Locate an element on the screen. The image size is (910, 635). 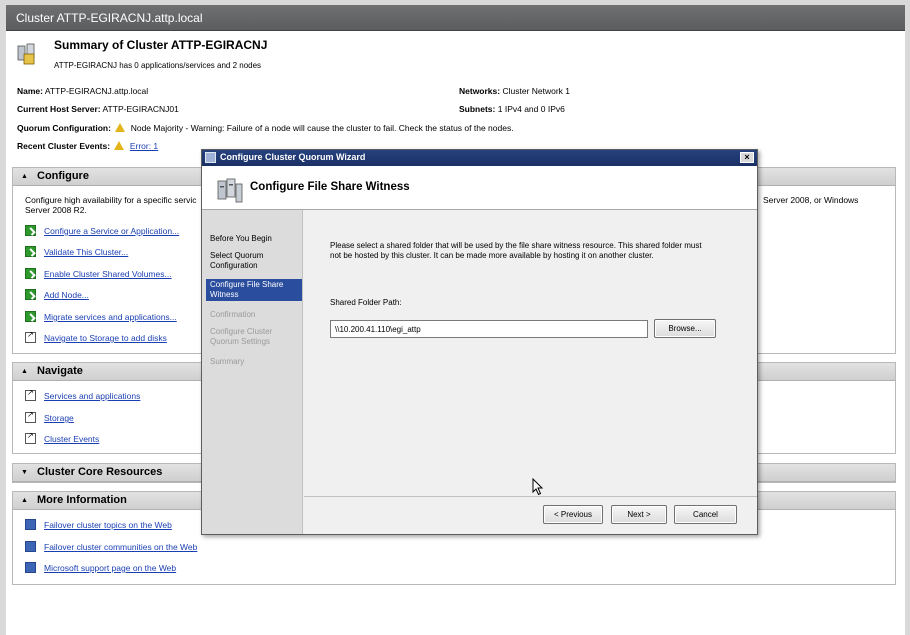
subnets-row: Subnets: 1 IPv4 and 0 IPv6 is located at coordinates (512, 109).